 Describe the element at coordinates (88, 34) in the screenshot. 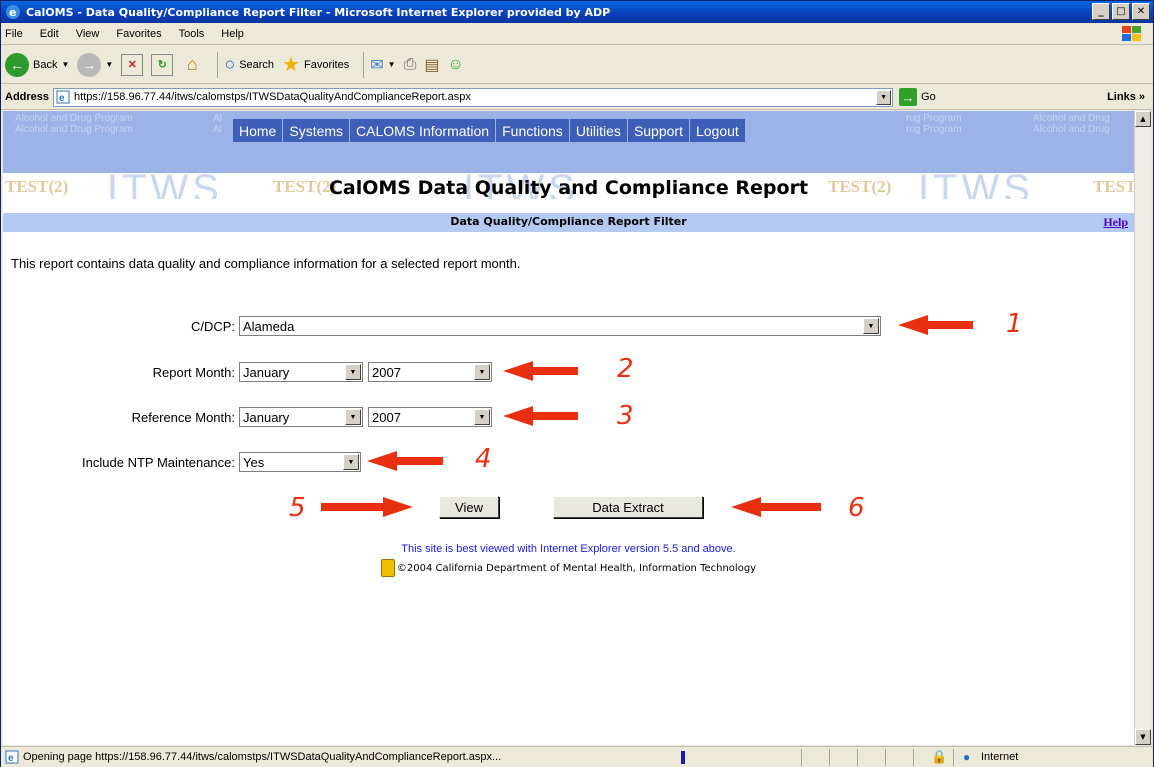

I see `menu-view: View` at that location.